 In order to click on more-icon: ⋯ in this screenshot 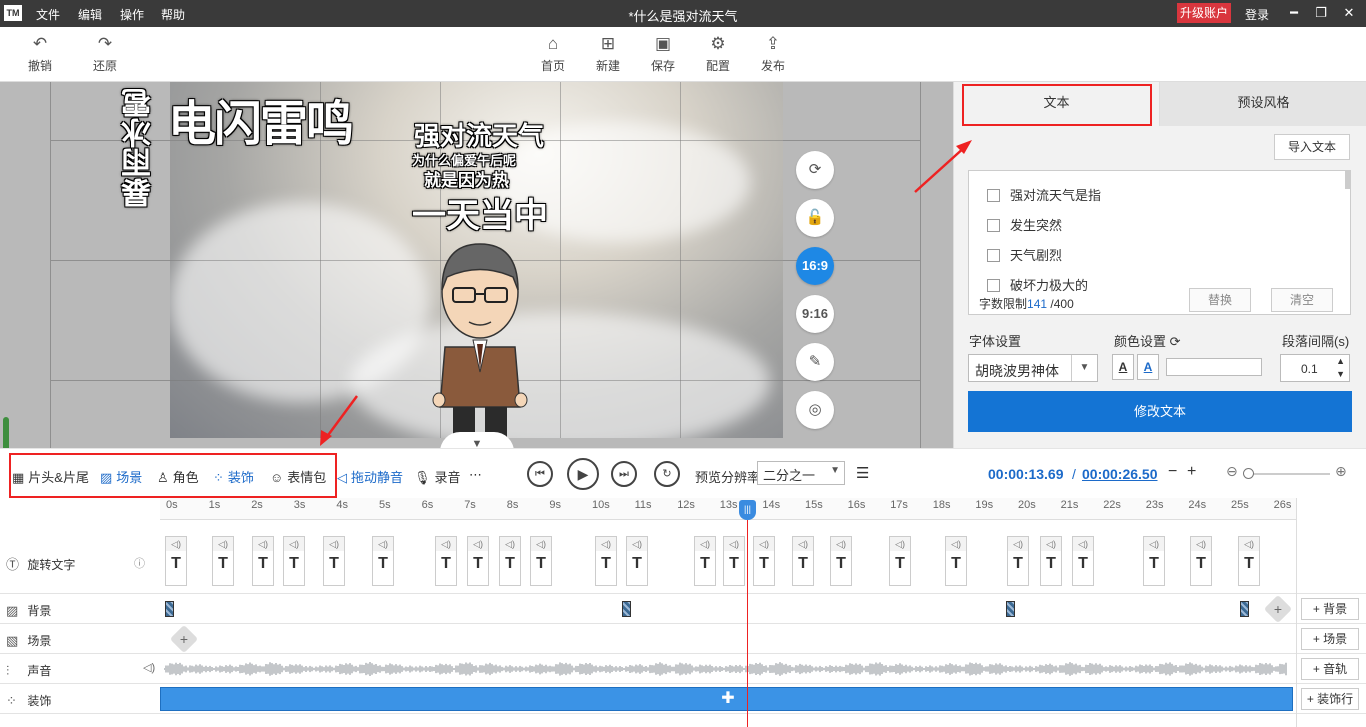, I will do `click(475, 475)`.